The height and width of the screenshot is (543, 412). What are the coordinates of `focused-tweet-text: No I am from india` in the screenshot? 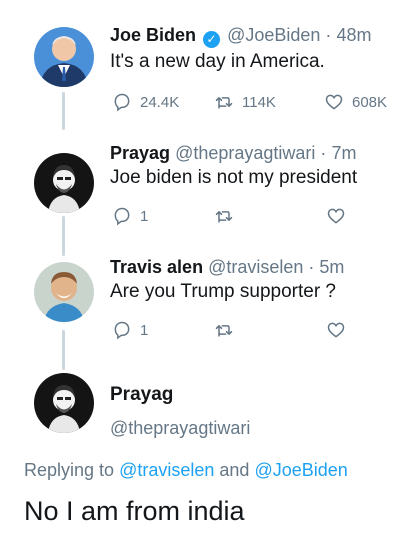 It's located at (134, 511).